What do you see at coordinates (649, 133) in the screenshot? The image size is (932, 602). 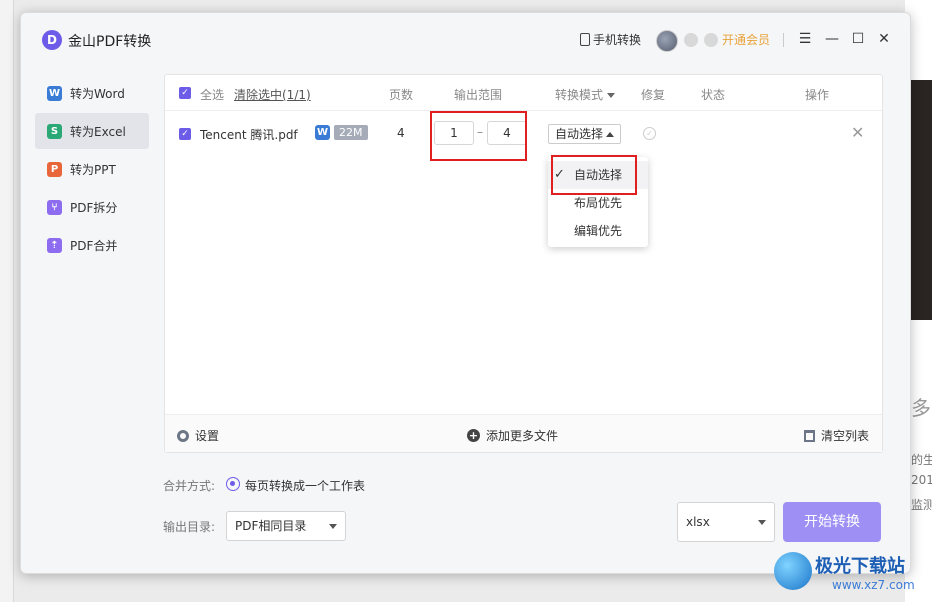 I see `repair-check-icon: ✓` at bounding box center [649, 133].